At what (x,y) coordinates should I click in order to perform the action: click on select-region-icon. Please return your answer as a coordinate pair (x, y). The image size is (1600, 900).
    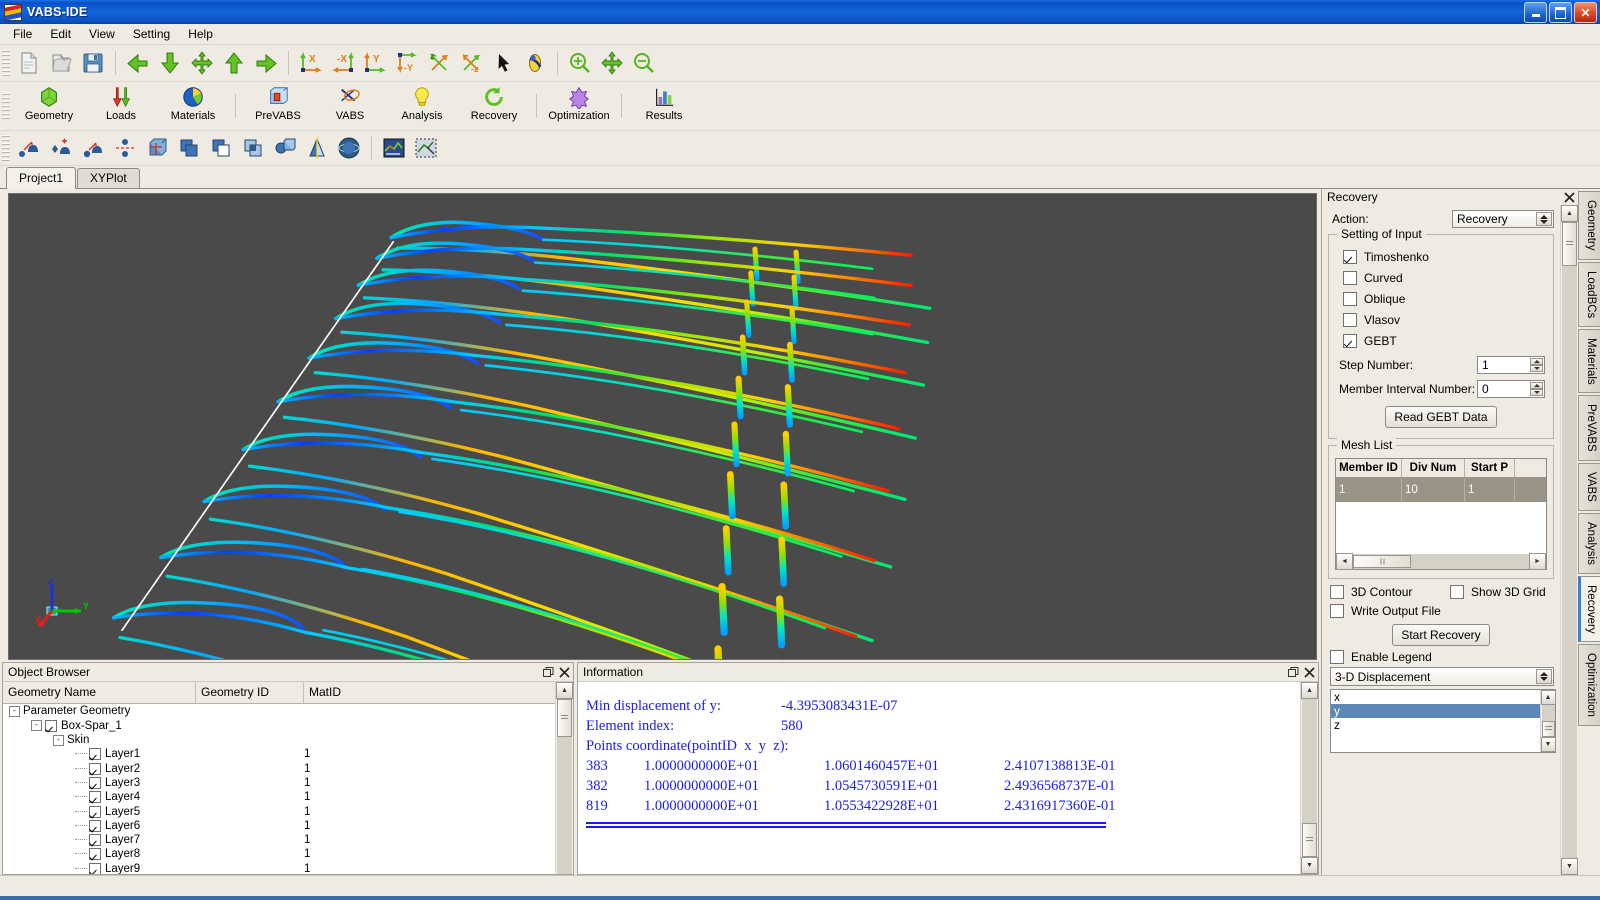
    Looking at the image, I should click on (426, 148).